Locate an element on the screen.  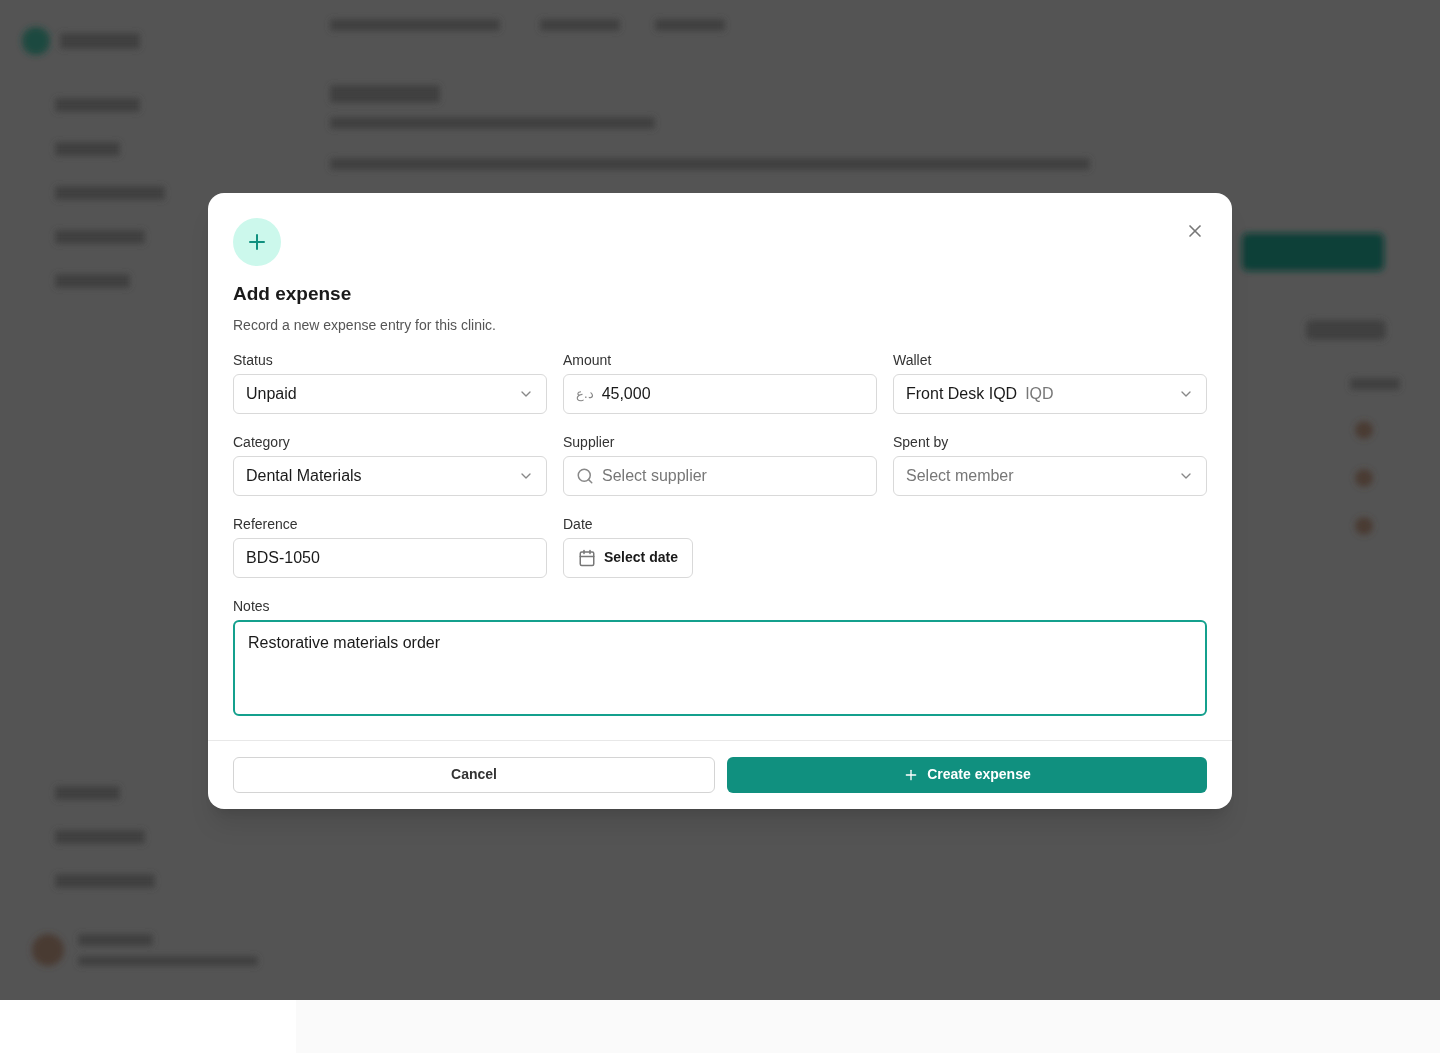
field-label: Supplier is located at coordinates (589, 442).